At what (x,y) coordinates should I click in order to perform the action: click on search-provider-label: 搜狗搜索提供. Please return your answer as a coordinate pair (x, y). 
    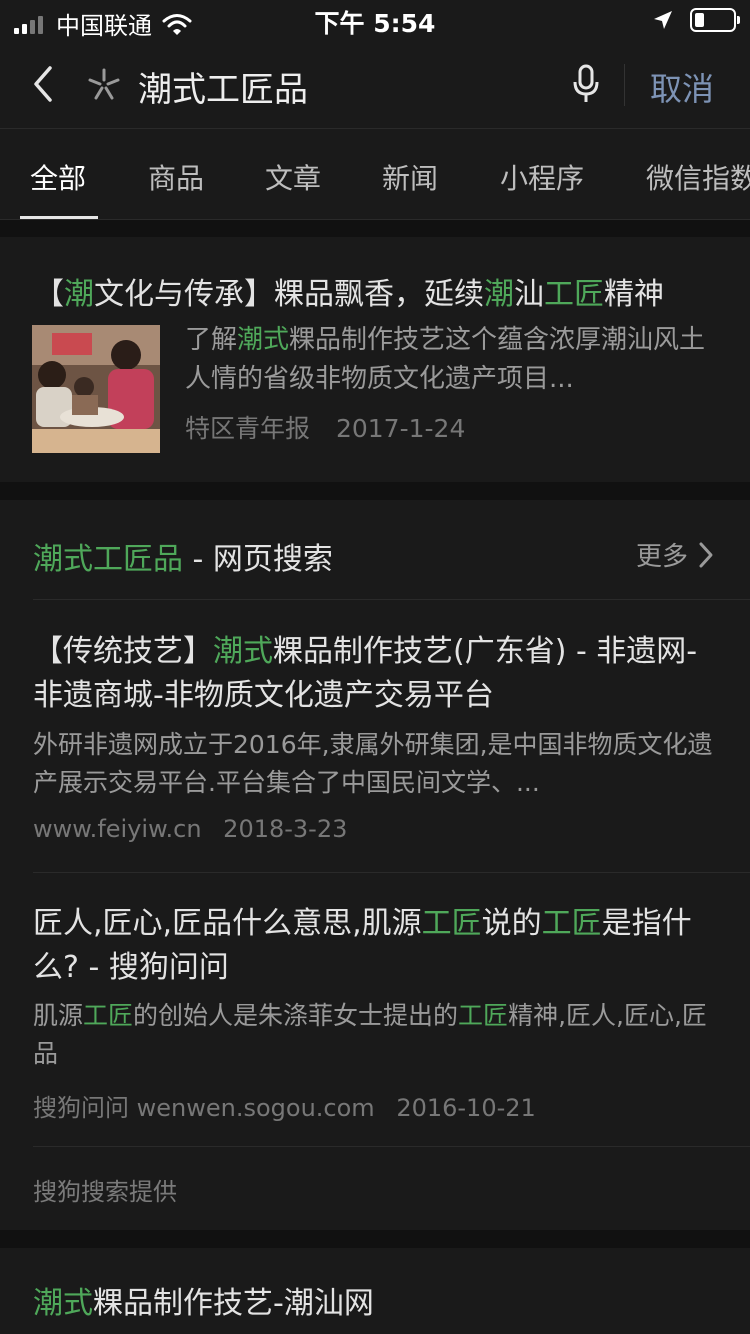
    Looking at the image, I should click on (105, 1192).